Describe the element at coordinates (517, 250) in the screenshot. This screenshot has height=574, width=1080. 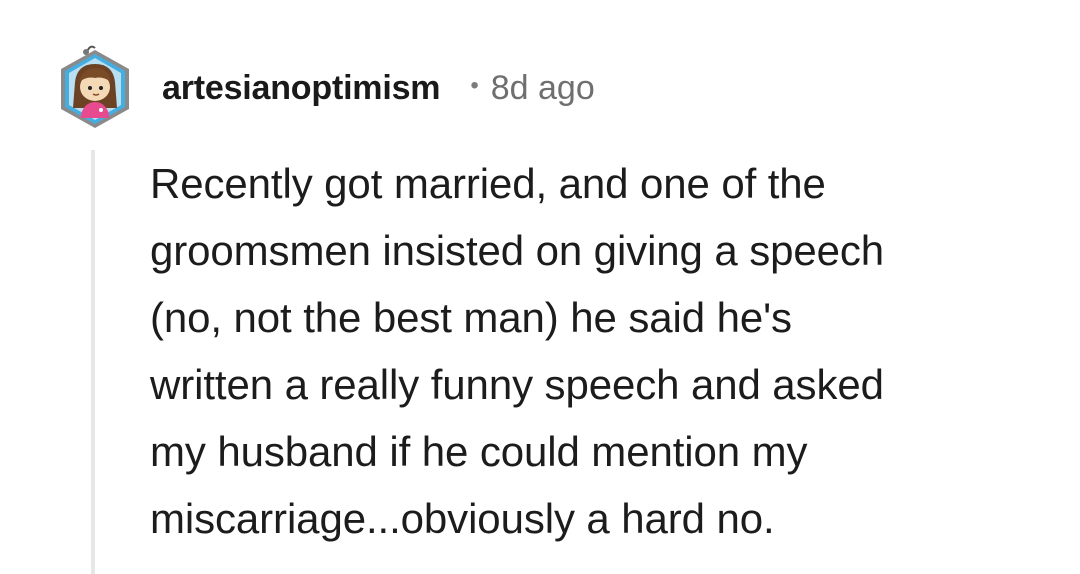
I see `comment-line: groomsmen insisted on giving a speech` at that location.